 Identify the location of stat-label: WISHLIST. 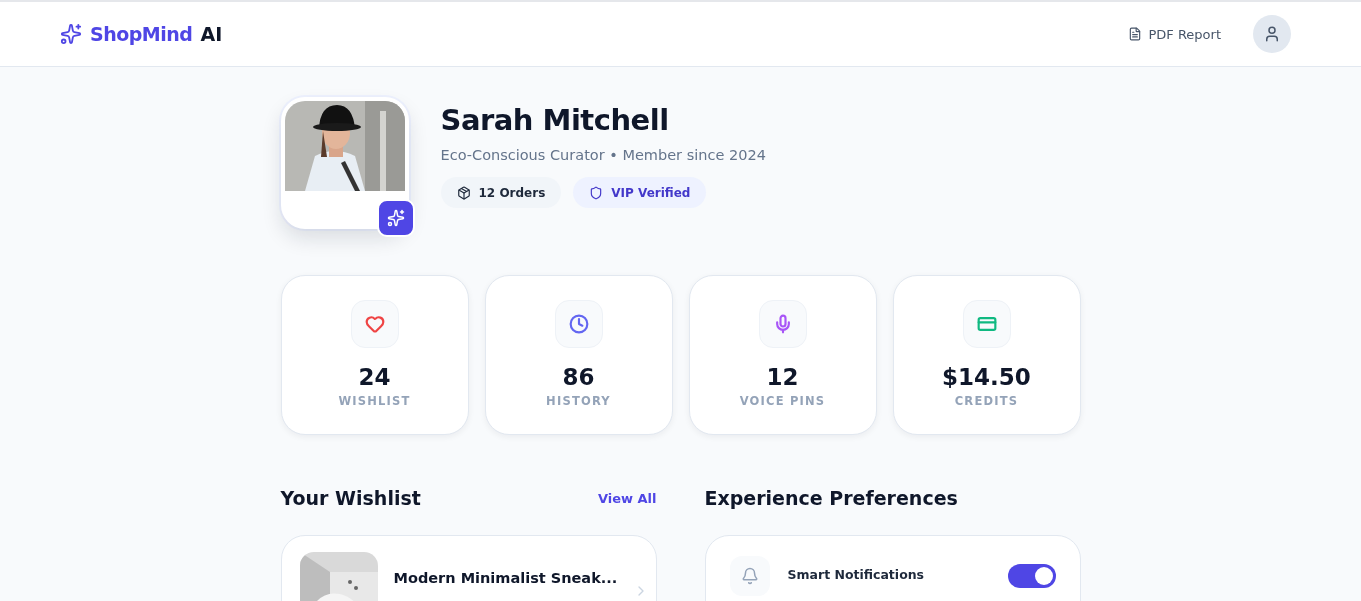
(374, 401).